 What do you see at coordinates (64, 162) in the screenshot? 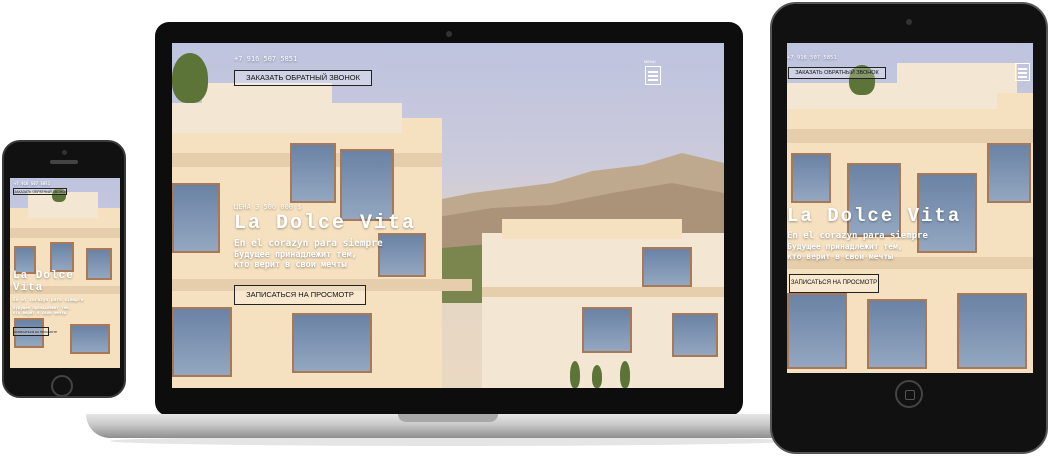
I see `phone-speaker` at bounding box center [64, 162].